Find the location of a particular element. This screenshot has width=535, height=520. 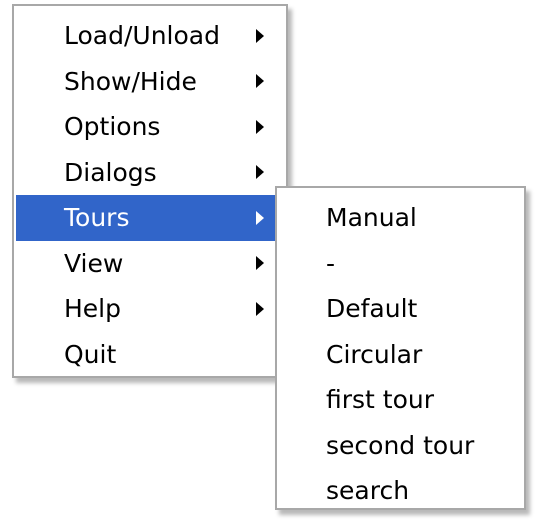

submenu-item-dash: - is located at coordinates (400, 264).